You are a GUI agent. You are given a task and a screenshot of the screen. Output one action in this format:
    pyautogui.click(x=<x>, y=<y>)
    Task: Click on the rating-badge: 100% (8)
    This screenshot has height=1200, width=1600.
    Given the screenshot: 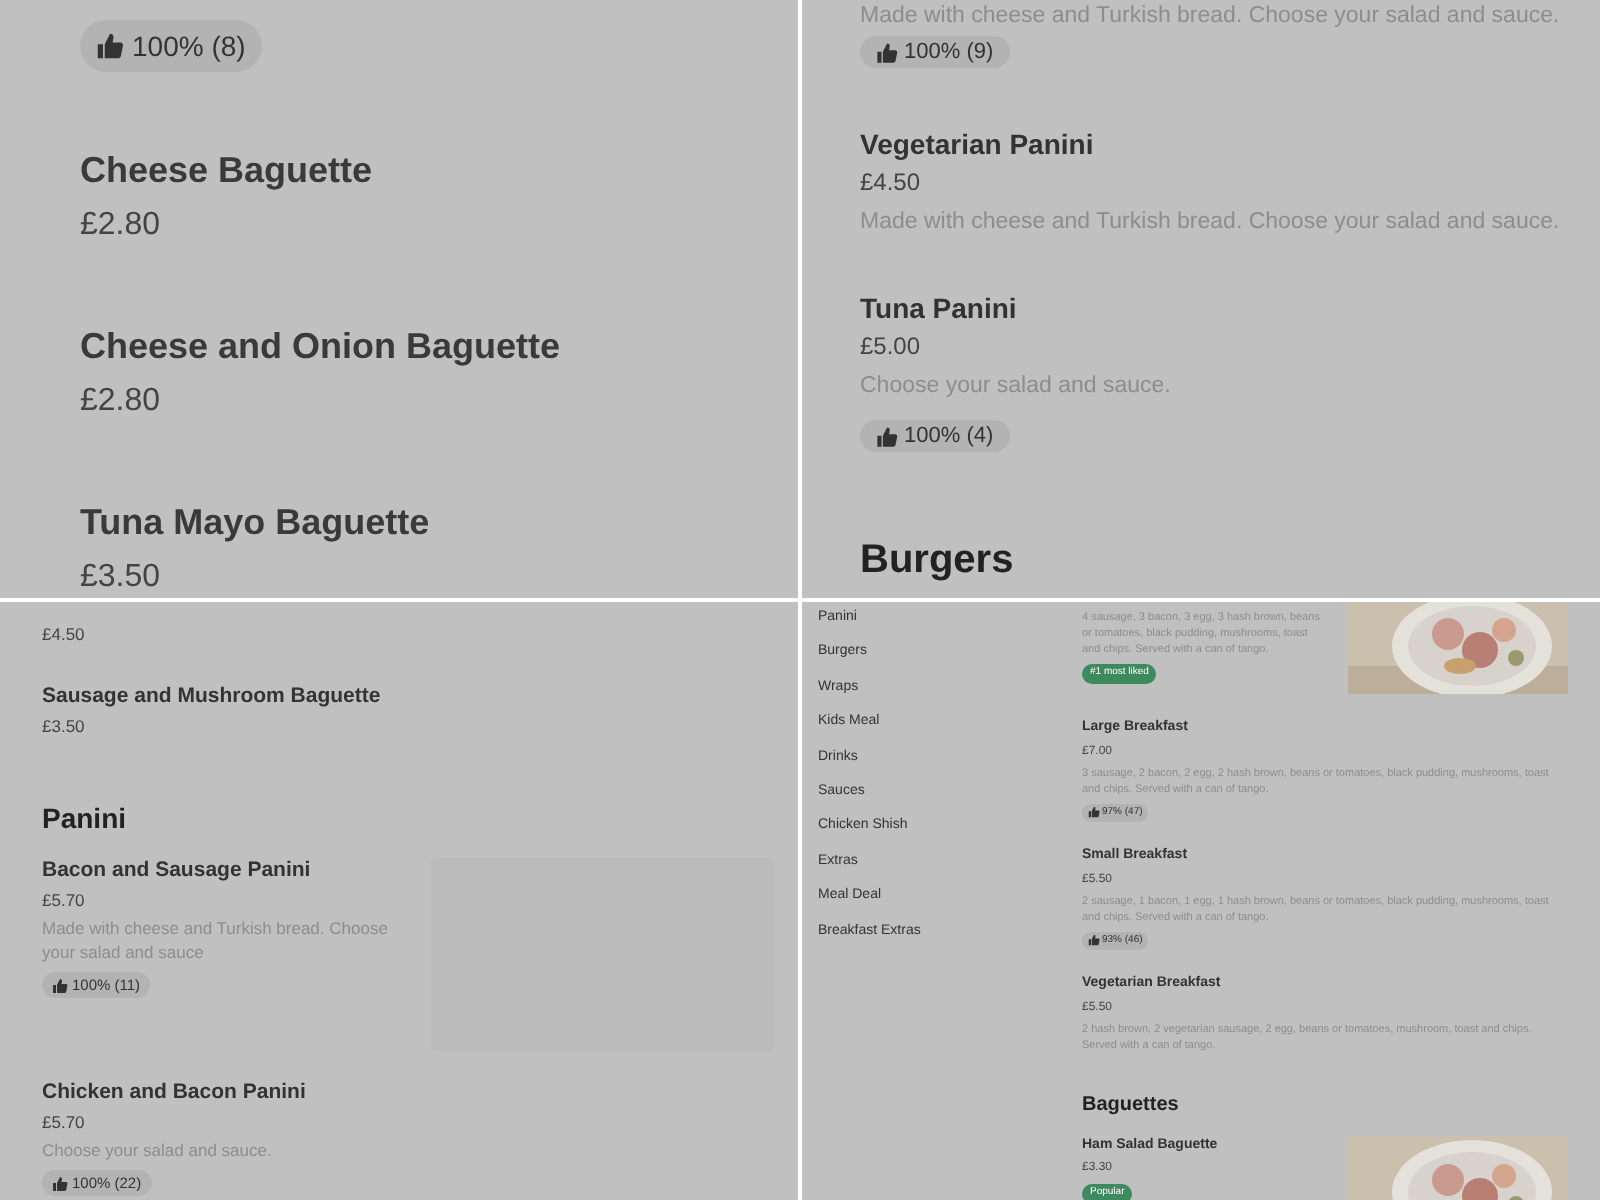 What is the action you would take?
    pyautogui.click(x=171, y=46)
    